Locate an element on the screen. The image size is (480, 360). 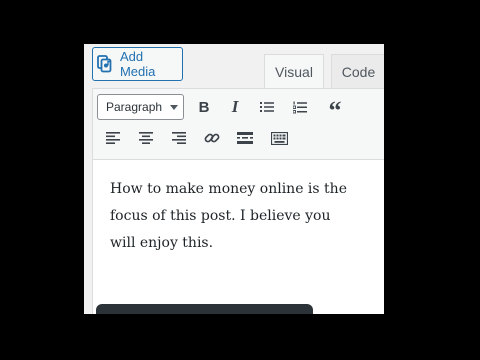
tab-code: Code is located at coordinates (357, 71).